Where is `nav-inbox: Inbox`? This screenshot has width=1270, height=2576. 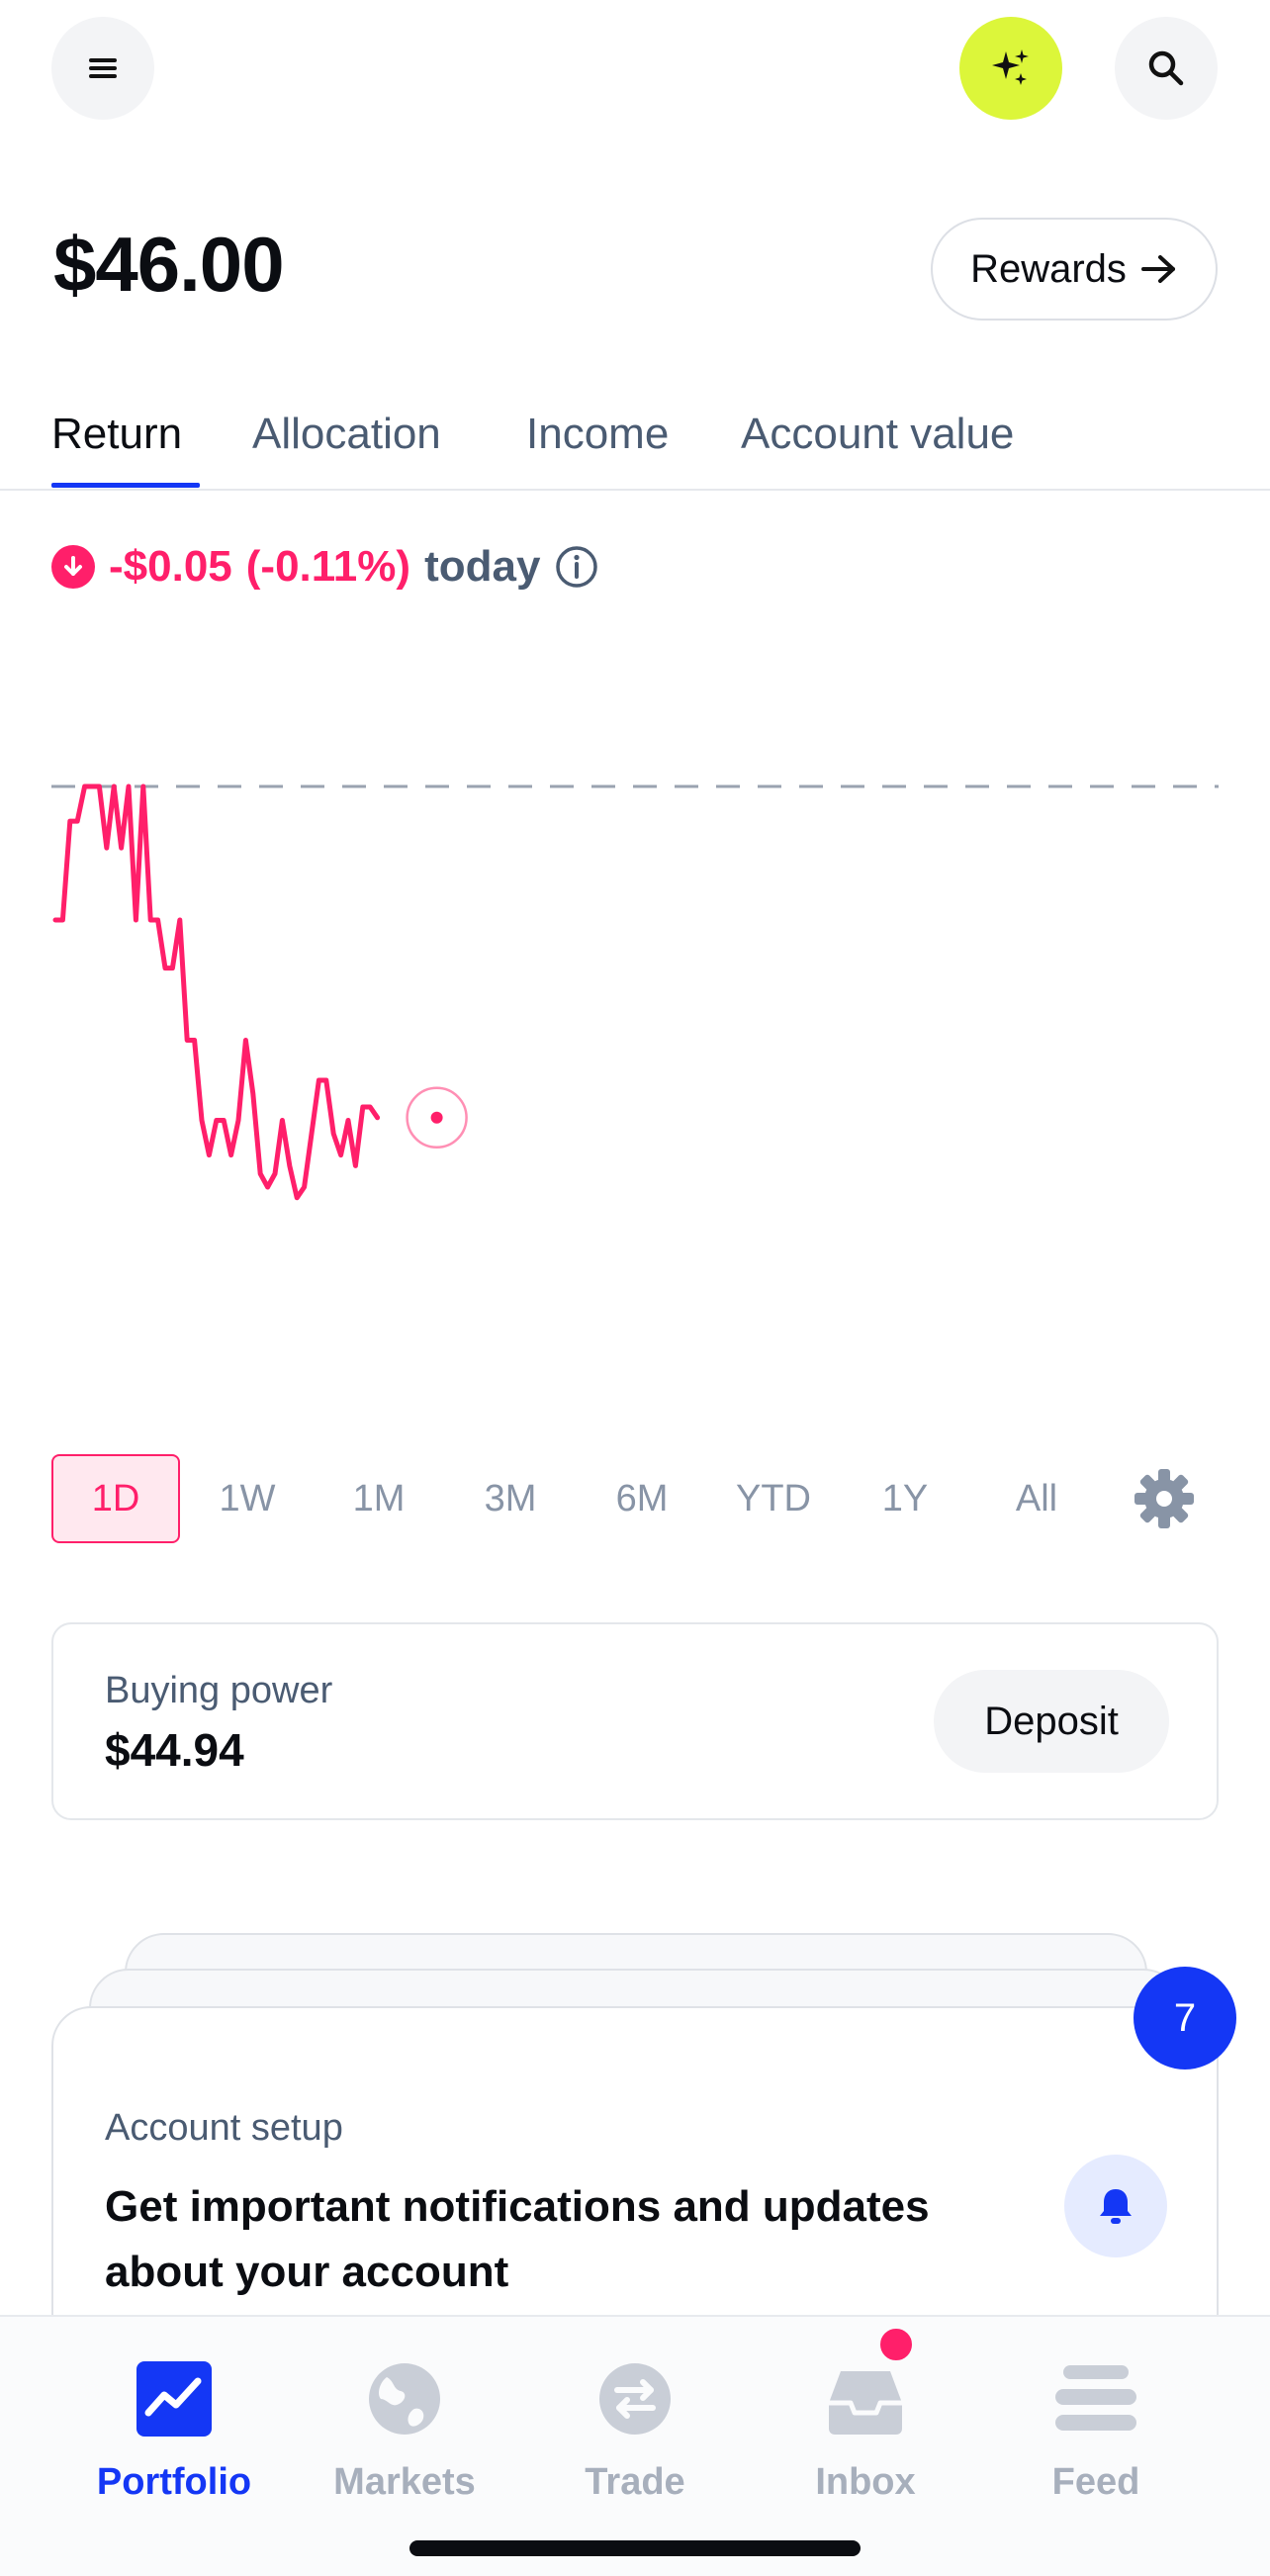 nav-inbox: Inbox is located at coordinates (866, 2430).